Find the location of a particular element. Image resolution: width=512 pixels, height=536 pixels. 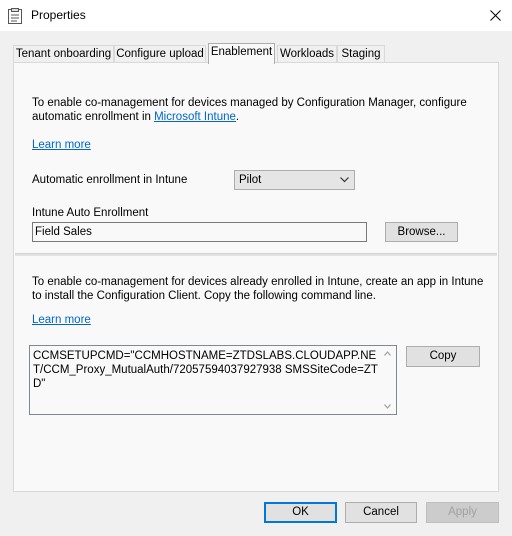

auto-enrollment-dropdown: Pilot is located at coordinates (294, 180).